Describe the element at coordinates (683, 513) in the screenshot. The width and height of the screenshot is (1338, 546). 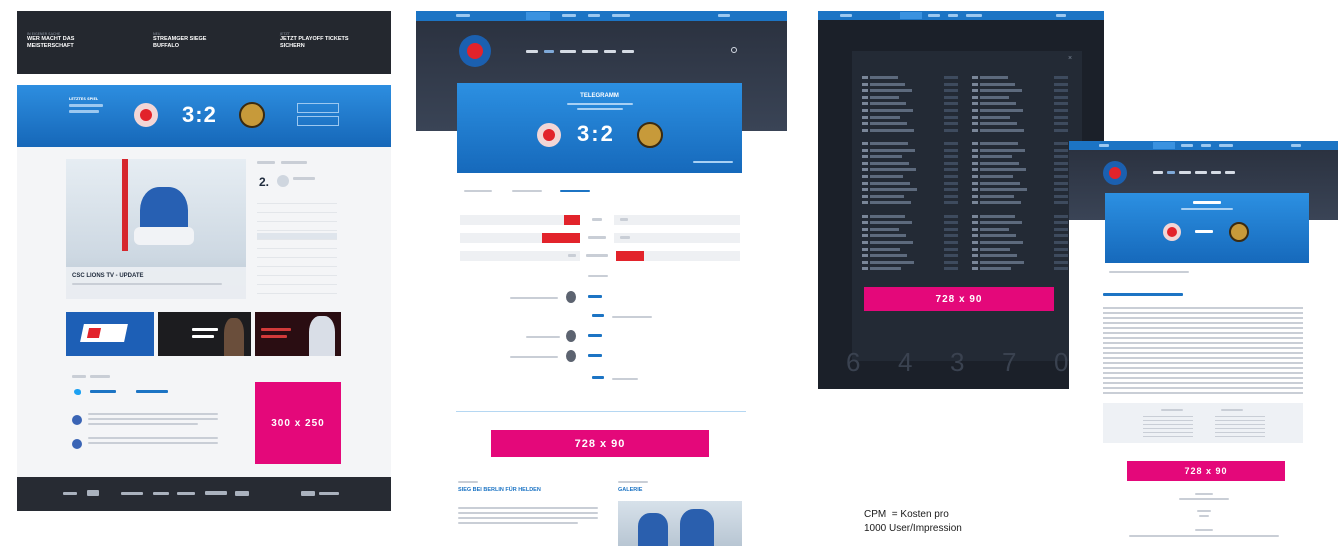
I see `gallery-teaser: GALERIE` at that location.